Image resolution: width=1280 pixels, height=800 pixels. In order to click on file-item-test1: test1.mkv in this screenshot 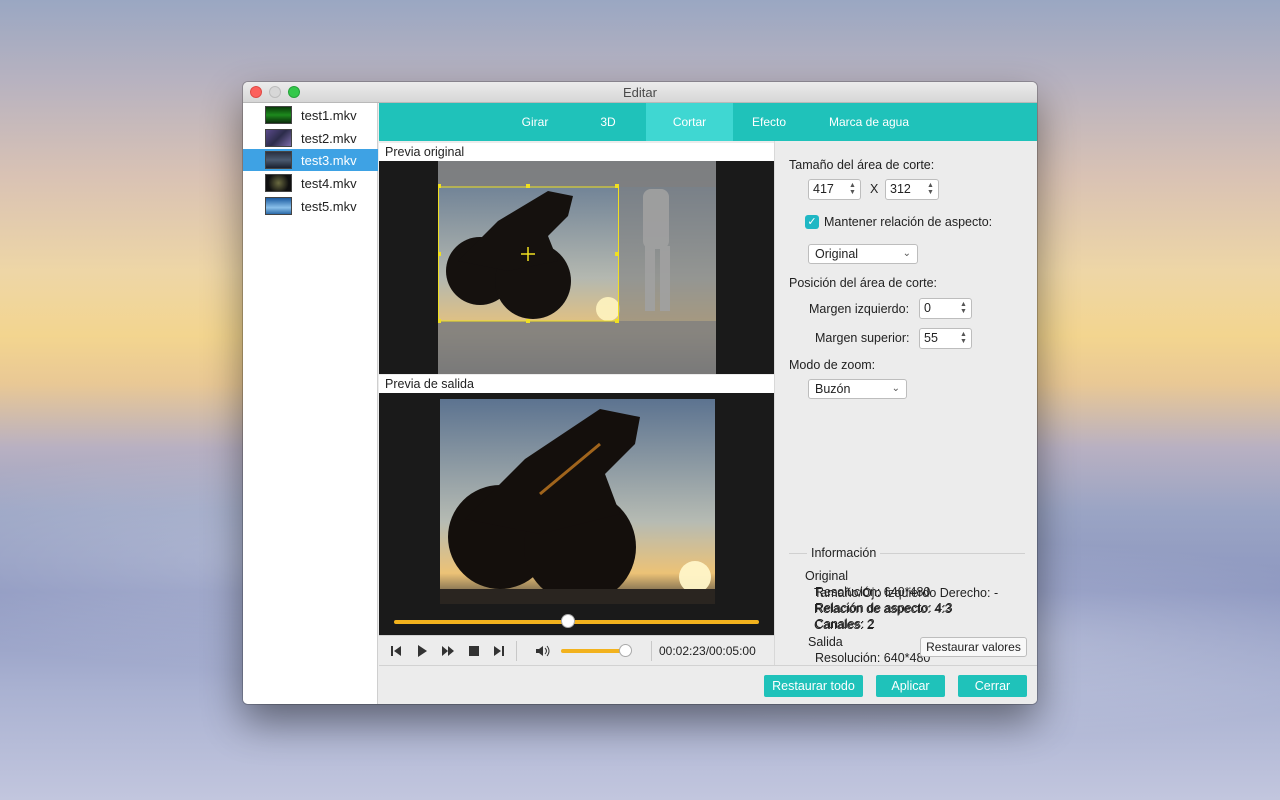, I will do `click(310, 115)`.